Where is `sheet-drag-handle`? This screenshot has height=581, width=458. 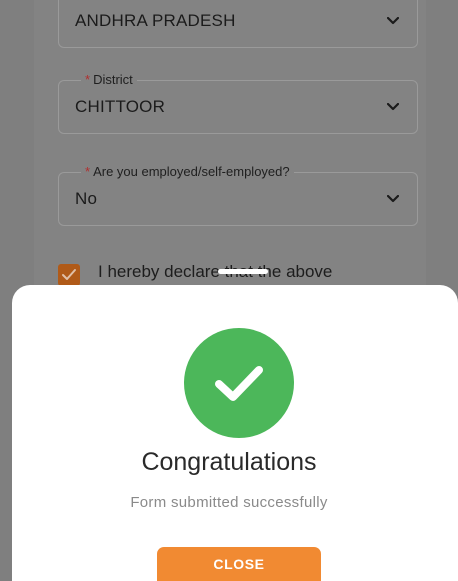
sheet-drag-handle is located at coordinates (243, 271).